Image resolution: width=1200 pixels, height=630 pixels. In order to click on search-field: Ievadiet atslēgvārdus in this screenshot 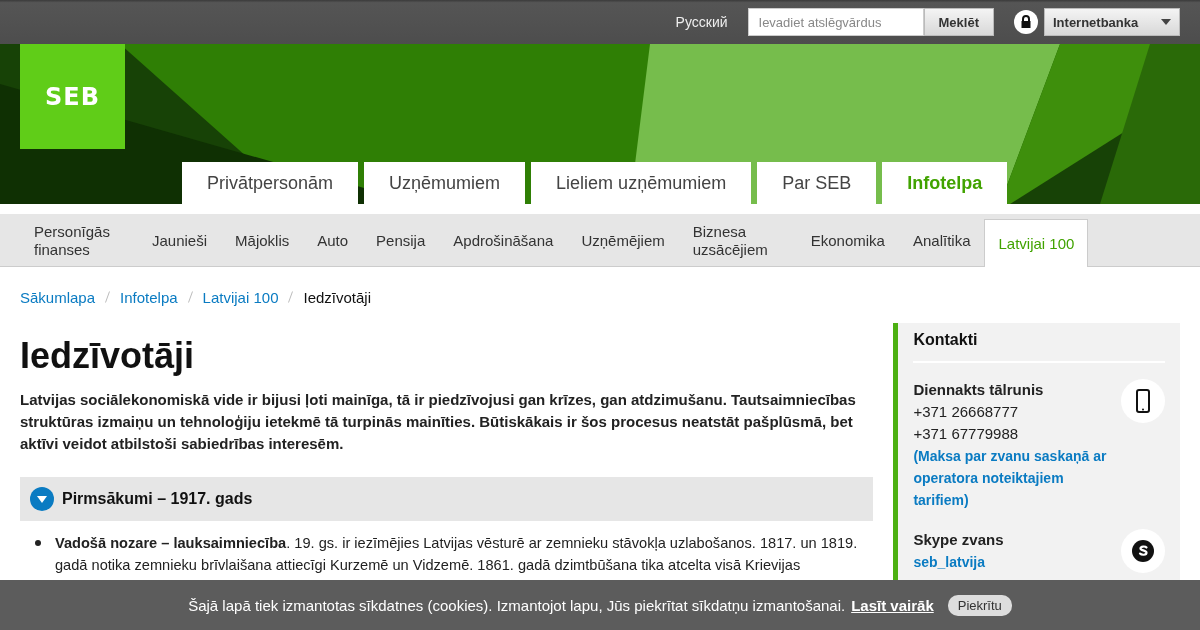, I will do `click(835, 22)`.